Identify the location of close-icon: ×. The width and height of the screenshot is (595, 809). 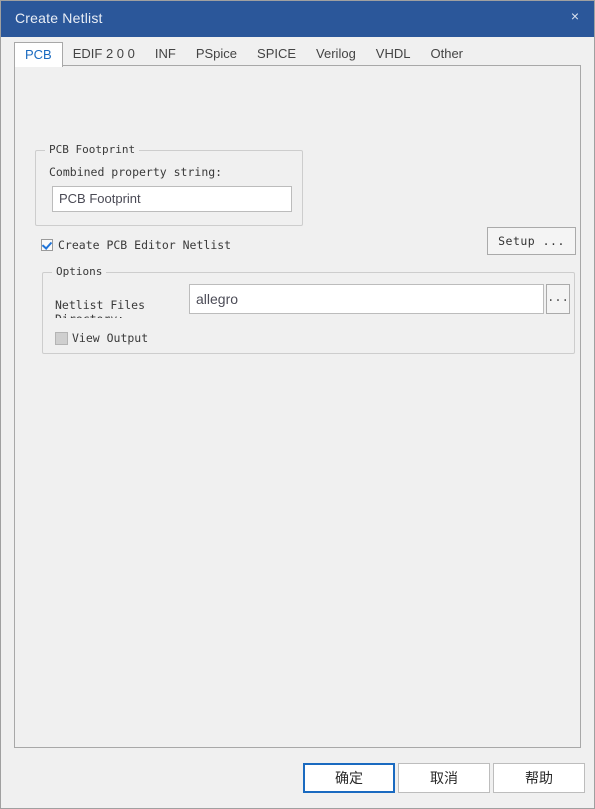
(575, 16).